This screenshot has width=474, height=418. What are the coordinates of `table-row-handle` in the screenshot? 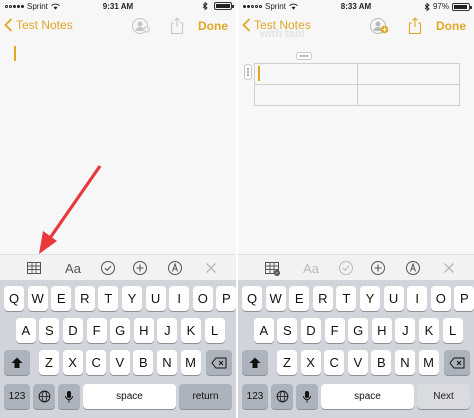 It's located at (248, 72).